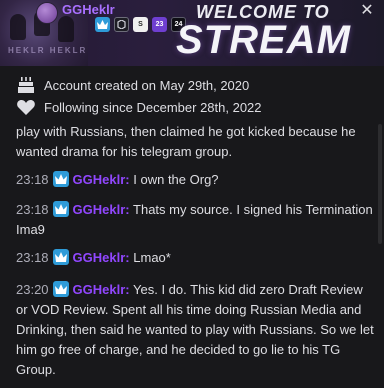  I want to click on chat-message: 23:18 GGHeklr: Lmao*, so click(196, 258).